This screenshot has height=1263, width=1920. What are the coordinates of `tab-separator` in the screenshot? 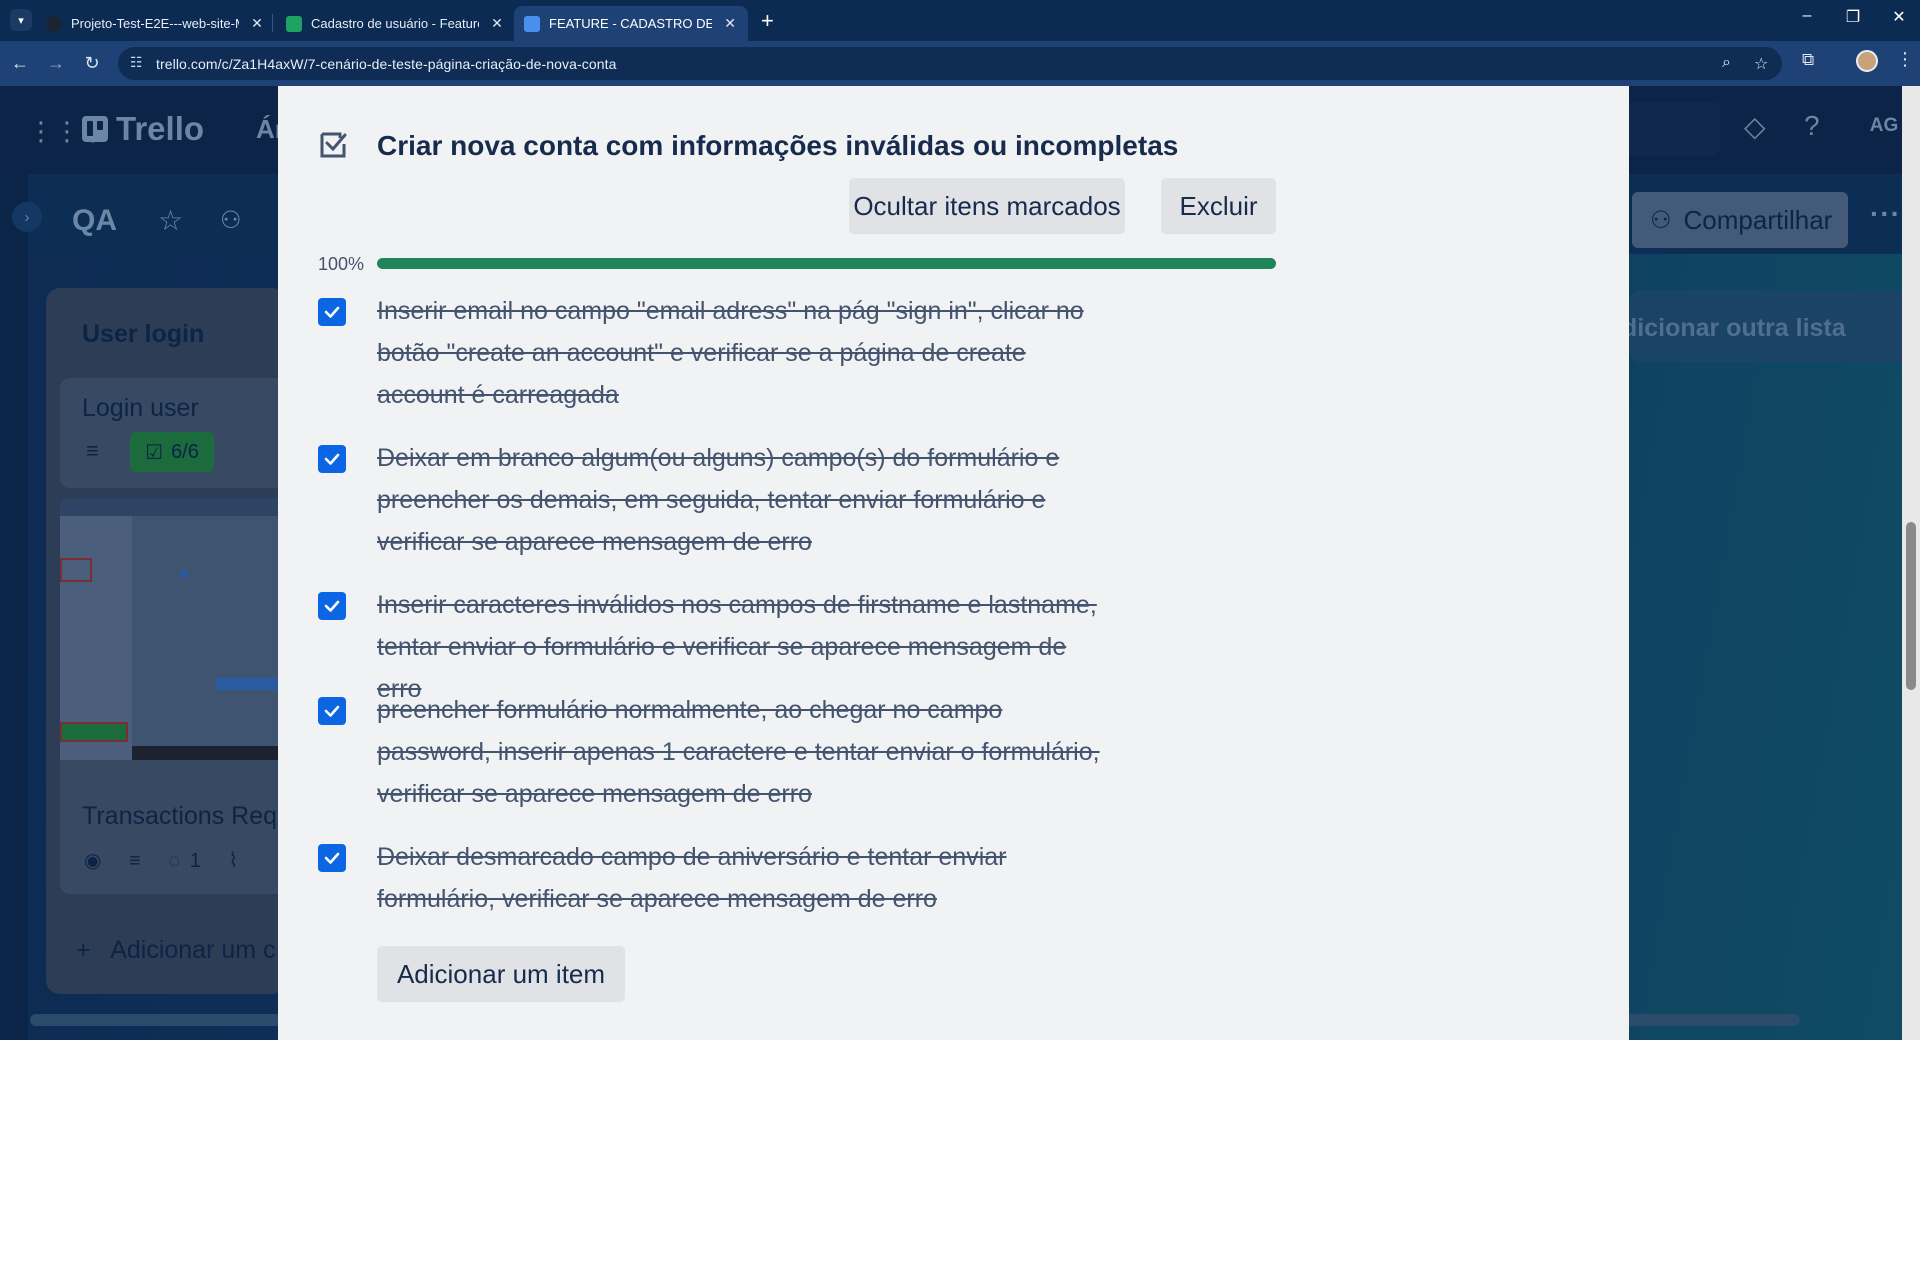 It's located at (272, 23).